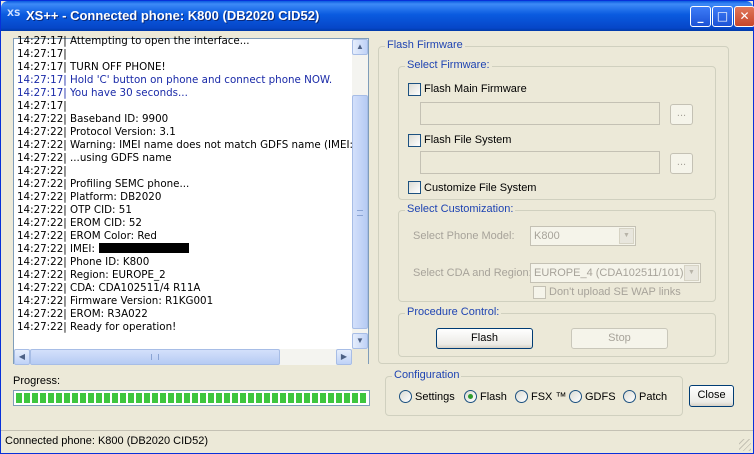 Image resolution: width=754 pixels, height=454 pixels. I want to click on flash-file-system-checkbox, so click(414, 140).